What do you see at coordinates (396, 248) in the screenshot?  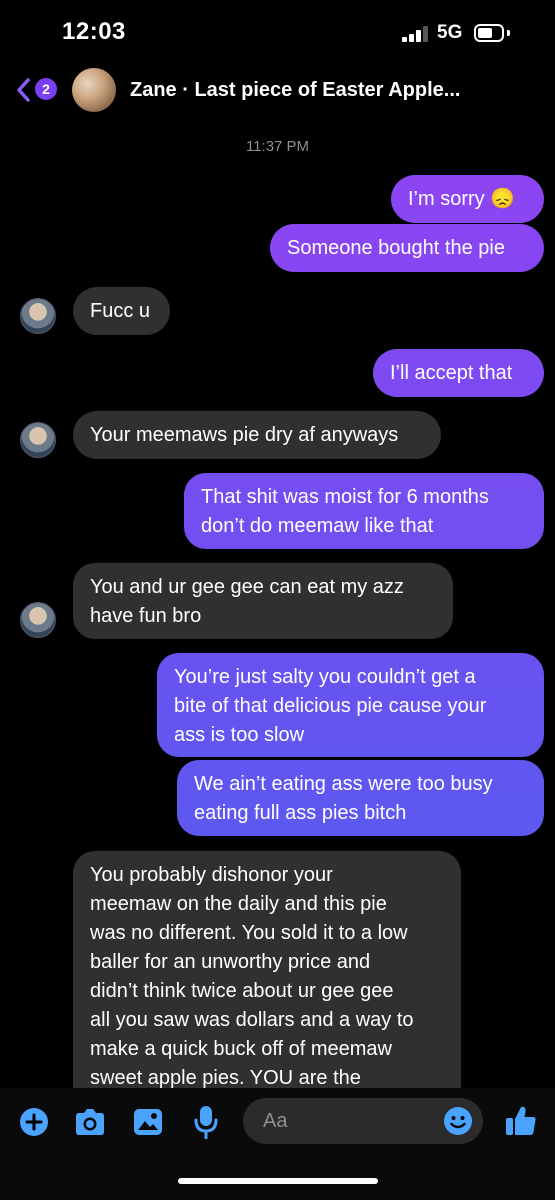 I see `message-line: Someone bought the pie` at bounding box center [396, 248].